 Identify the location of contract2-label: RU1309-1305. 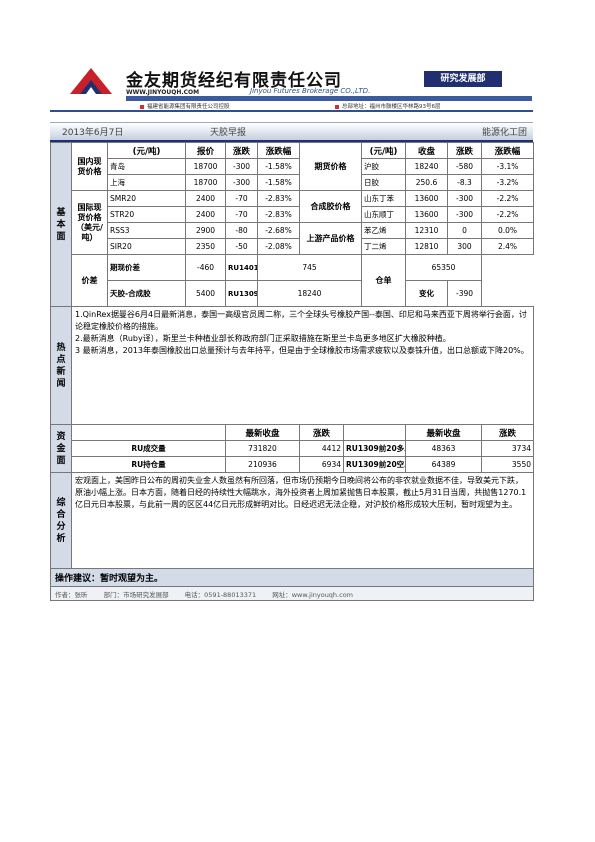
(241, 293).